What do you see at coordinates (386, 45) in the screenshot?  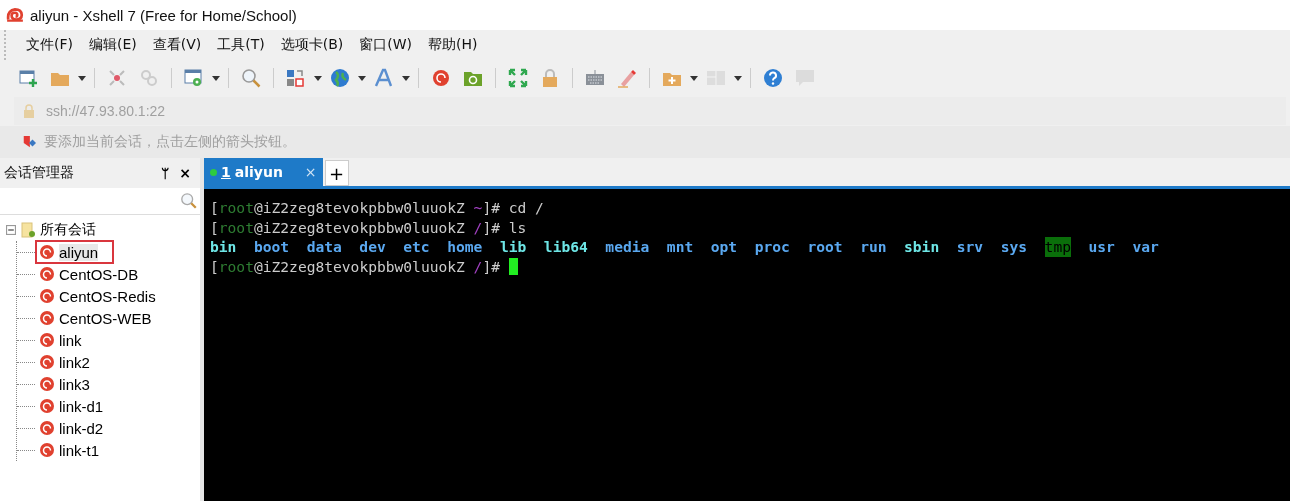 I see `menu-item: 窗口(W)` at bounding box center [386, 45].